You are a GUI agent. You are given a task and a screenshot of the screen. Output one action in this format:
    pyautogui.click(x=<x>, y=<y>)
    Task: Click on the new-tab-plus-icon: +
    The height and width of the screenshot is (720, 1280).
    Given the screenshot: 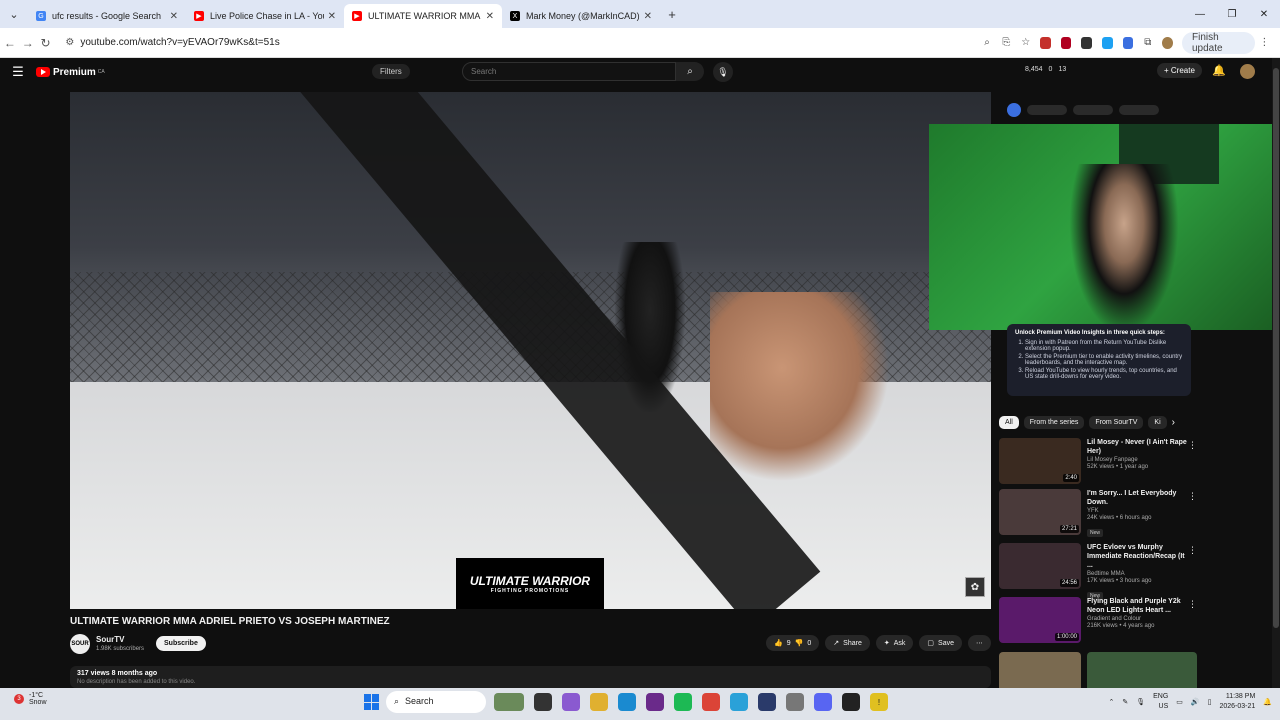 What is the action you would take?
    pyautogui.click(x=672, y=14)
    